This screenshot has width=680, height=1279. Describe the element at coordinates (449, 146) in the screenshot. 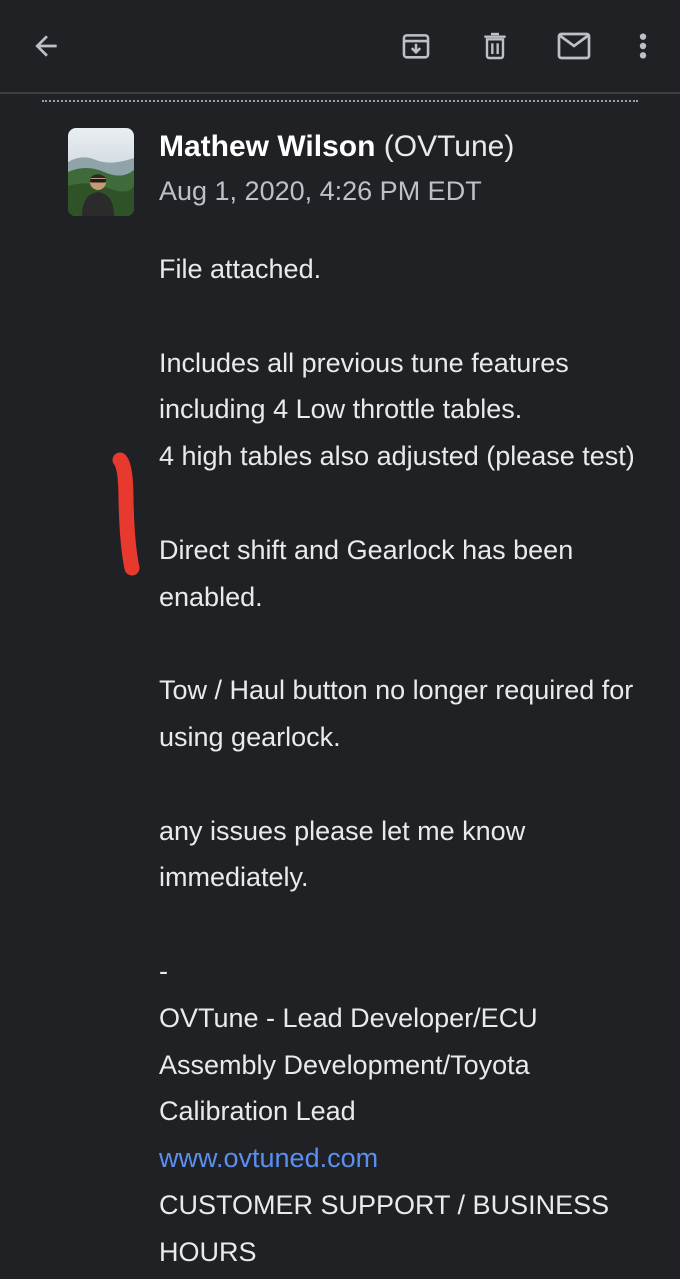

I see `sender-org: (OVTune)` at that location.